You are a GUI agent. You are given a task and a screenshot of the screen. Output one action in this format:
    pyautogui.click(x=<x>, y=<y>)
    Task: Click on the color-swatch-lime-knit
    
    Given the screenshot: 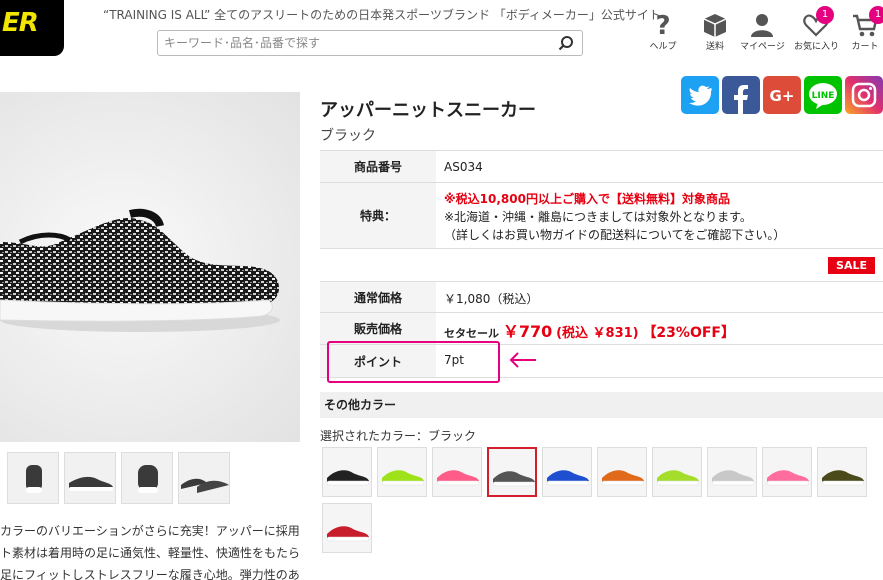 What is the action you would take?
    pyautogui.click(x=677, y=472)
    